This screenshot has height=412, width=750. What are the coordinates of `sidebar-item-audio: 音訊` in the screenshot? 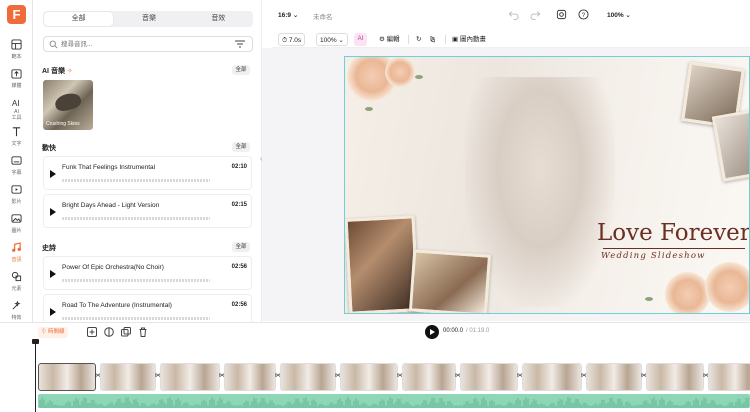 It's located at (16, 254).